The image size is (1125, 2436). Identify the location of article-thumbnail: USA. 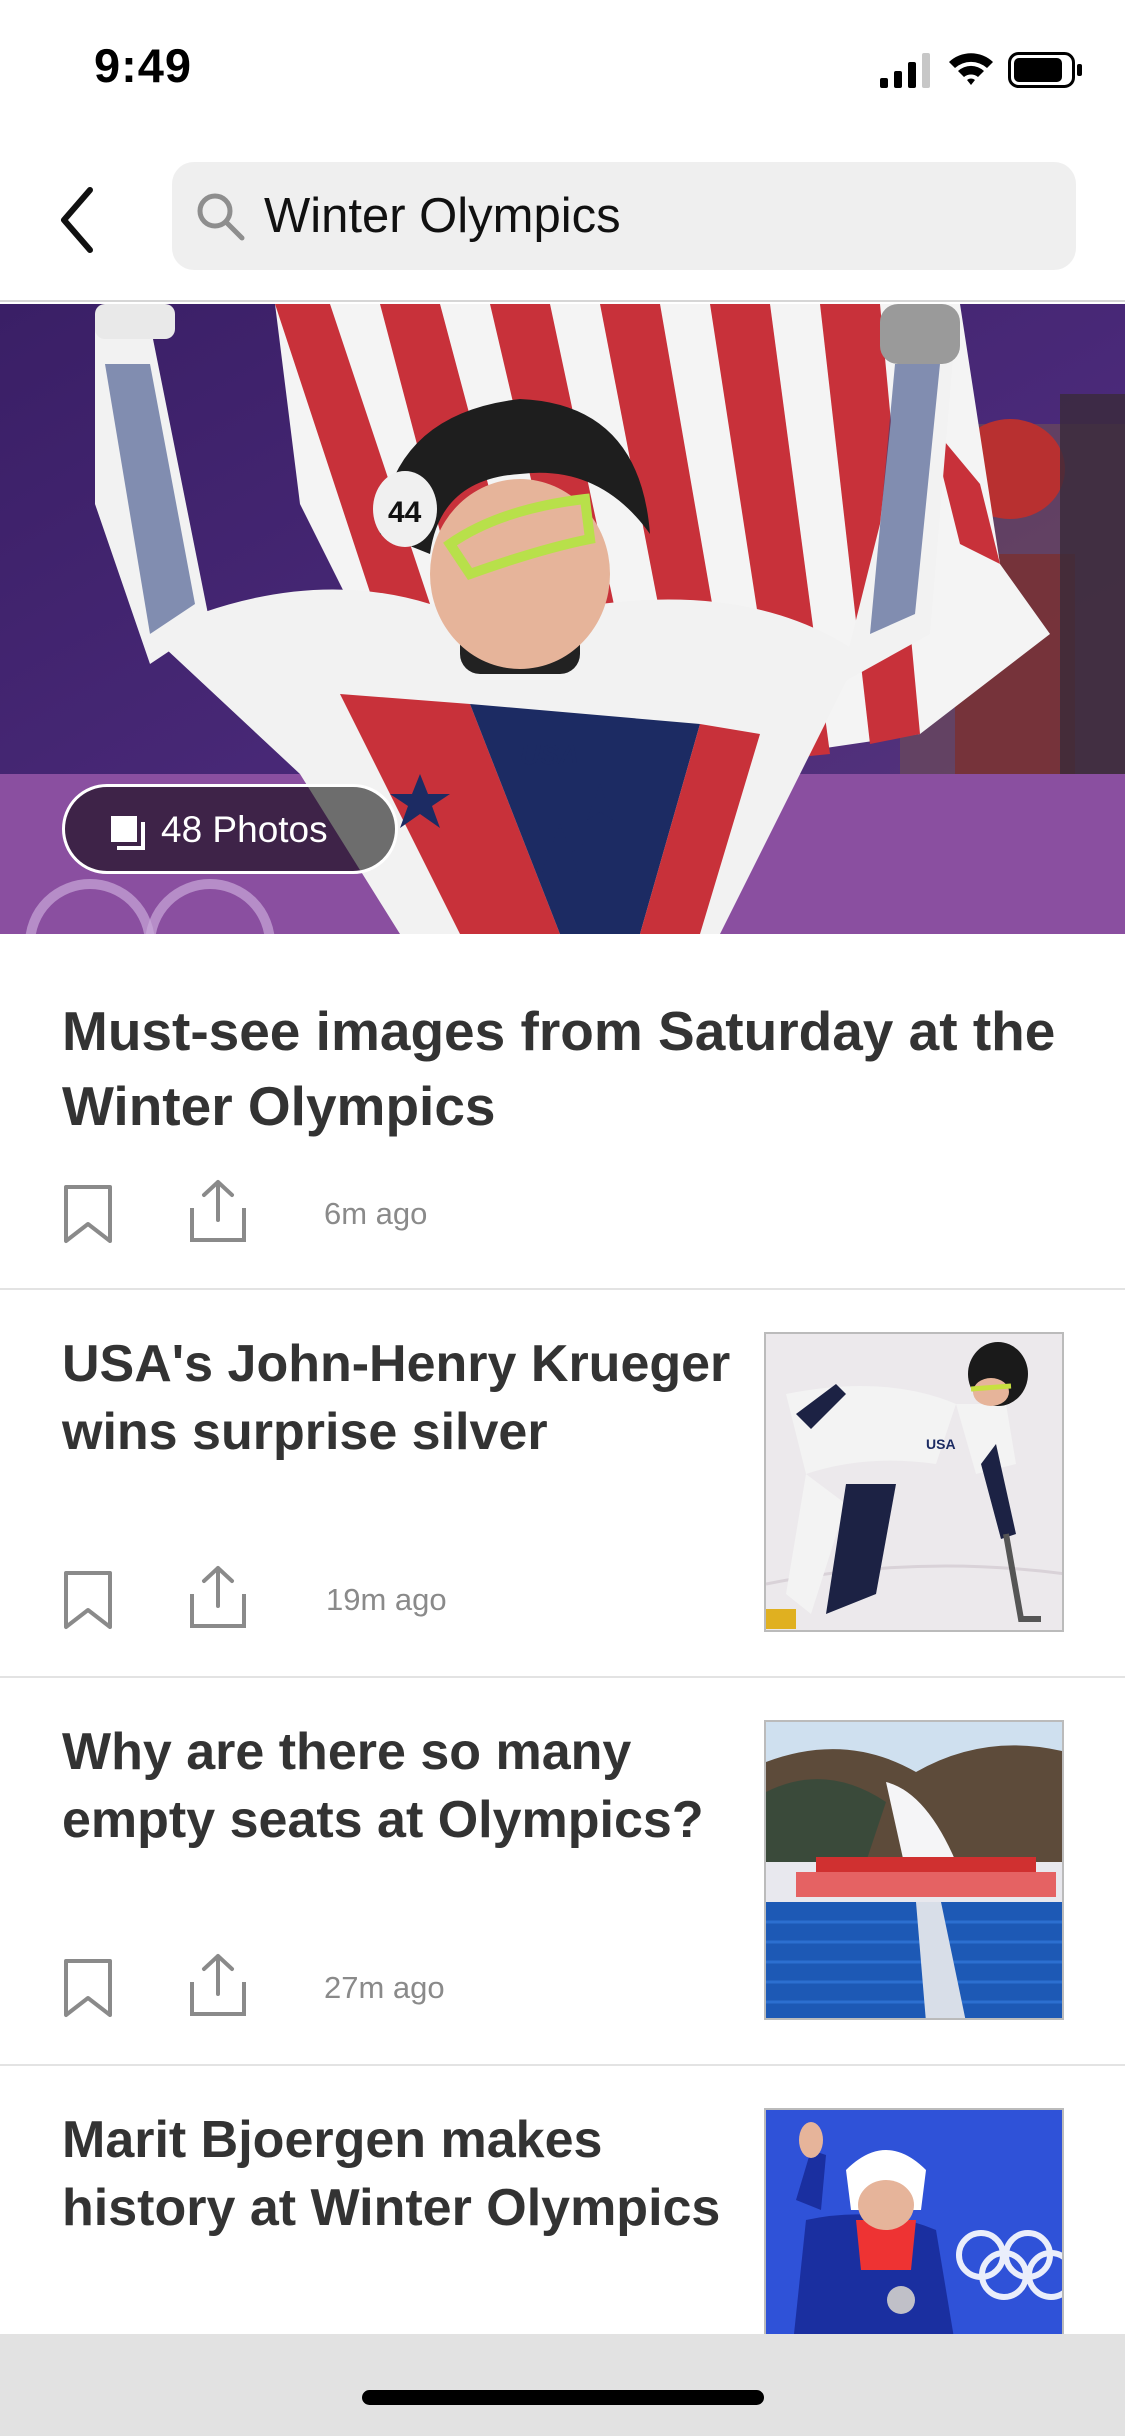
(914, 1482).